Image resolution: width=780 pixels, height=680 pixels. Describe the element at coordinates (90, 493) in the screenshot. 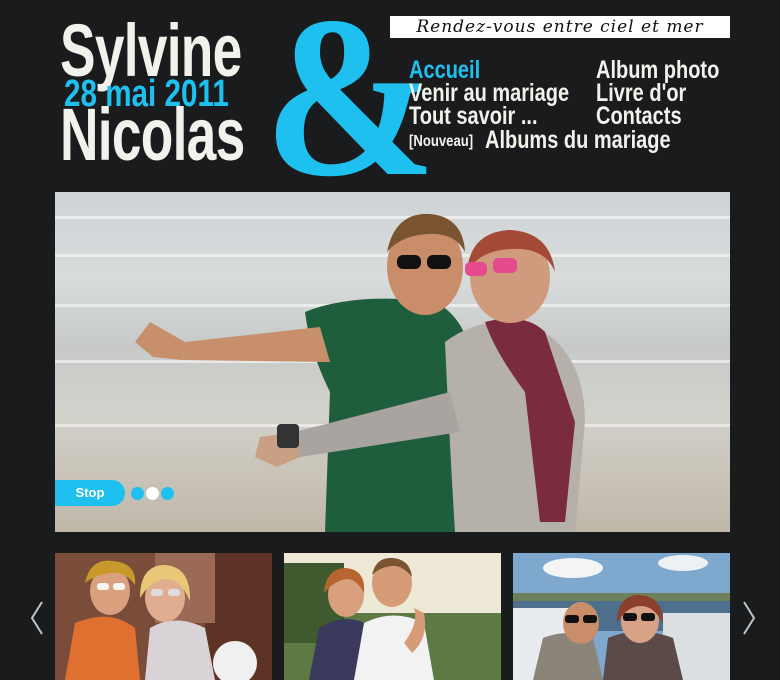

I see `stop-slideshow-button: Stop` at that location.